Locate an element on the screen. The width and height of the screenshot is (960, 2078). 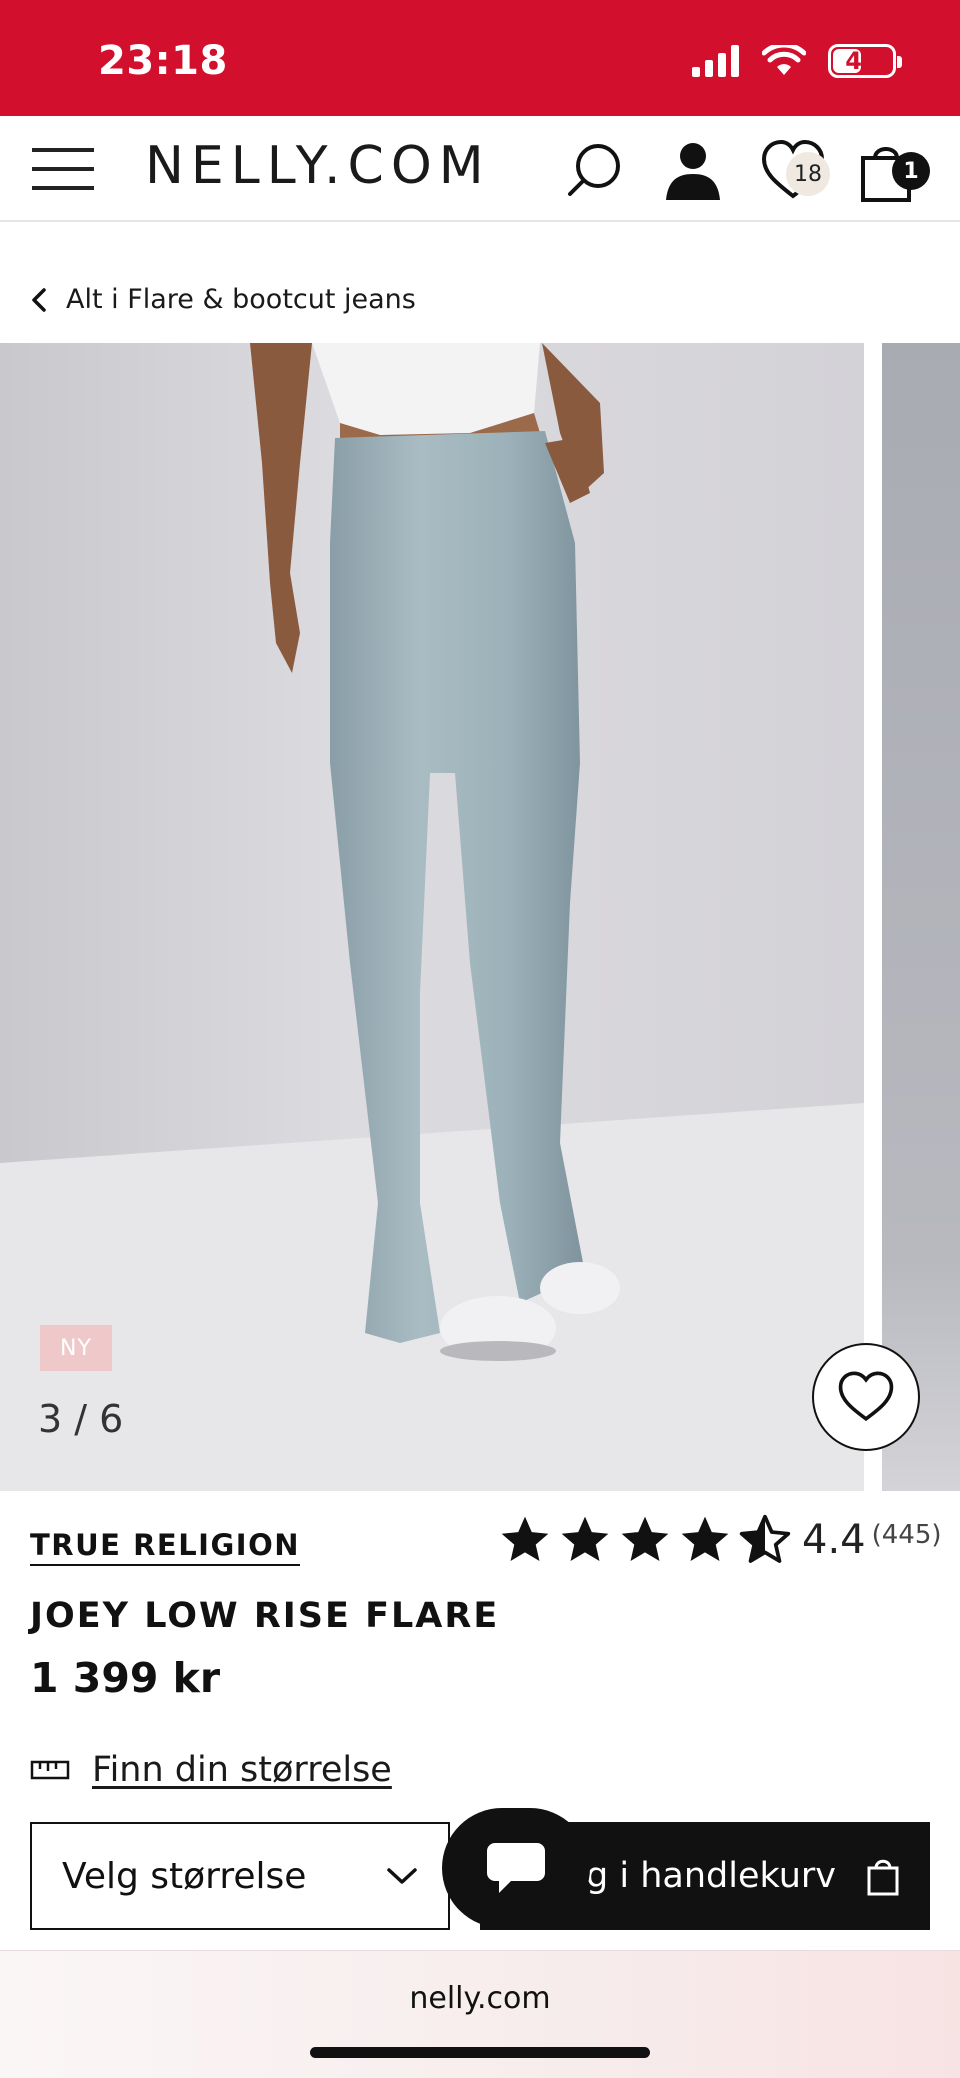
chevron-left-icon is located at coordinates (39, 299).